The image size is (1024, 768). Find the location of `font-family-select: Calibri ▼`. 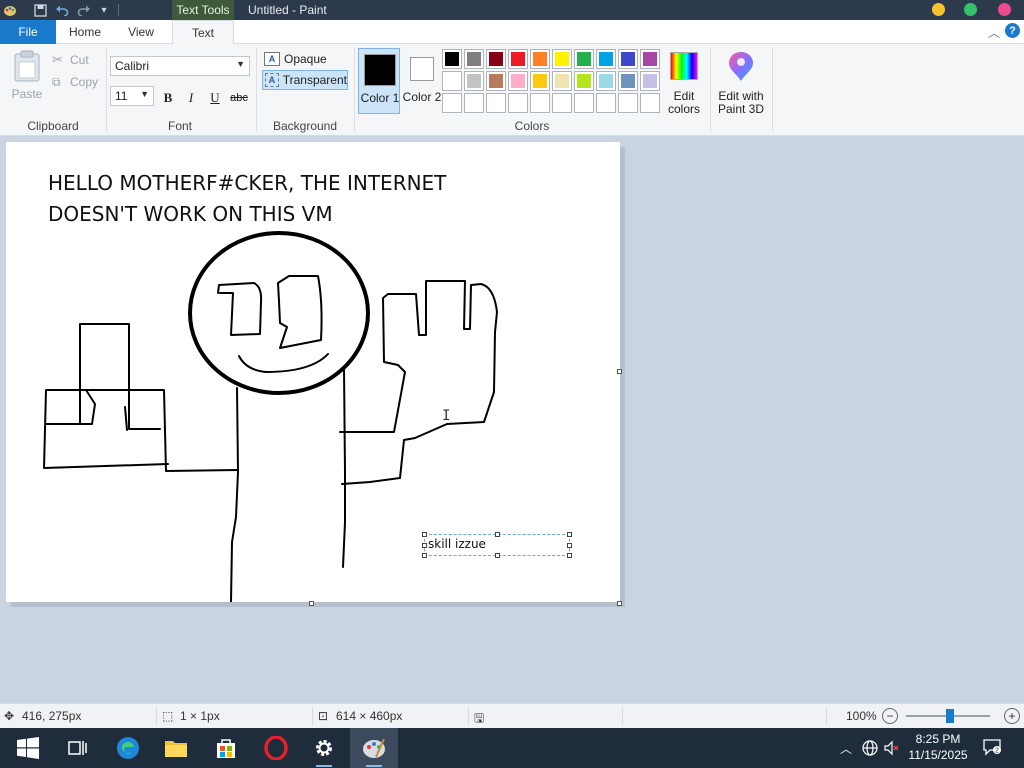

font-family-select: Calibri ▼ is located at coordinates (180, 66).